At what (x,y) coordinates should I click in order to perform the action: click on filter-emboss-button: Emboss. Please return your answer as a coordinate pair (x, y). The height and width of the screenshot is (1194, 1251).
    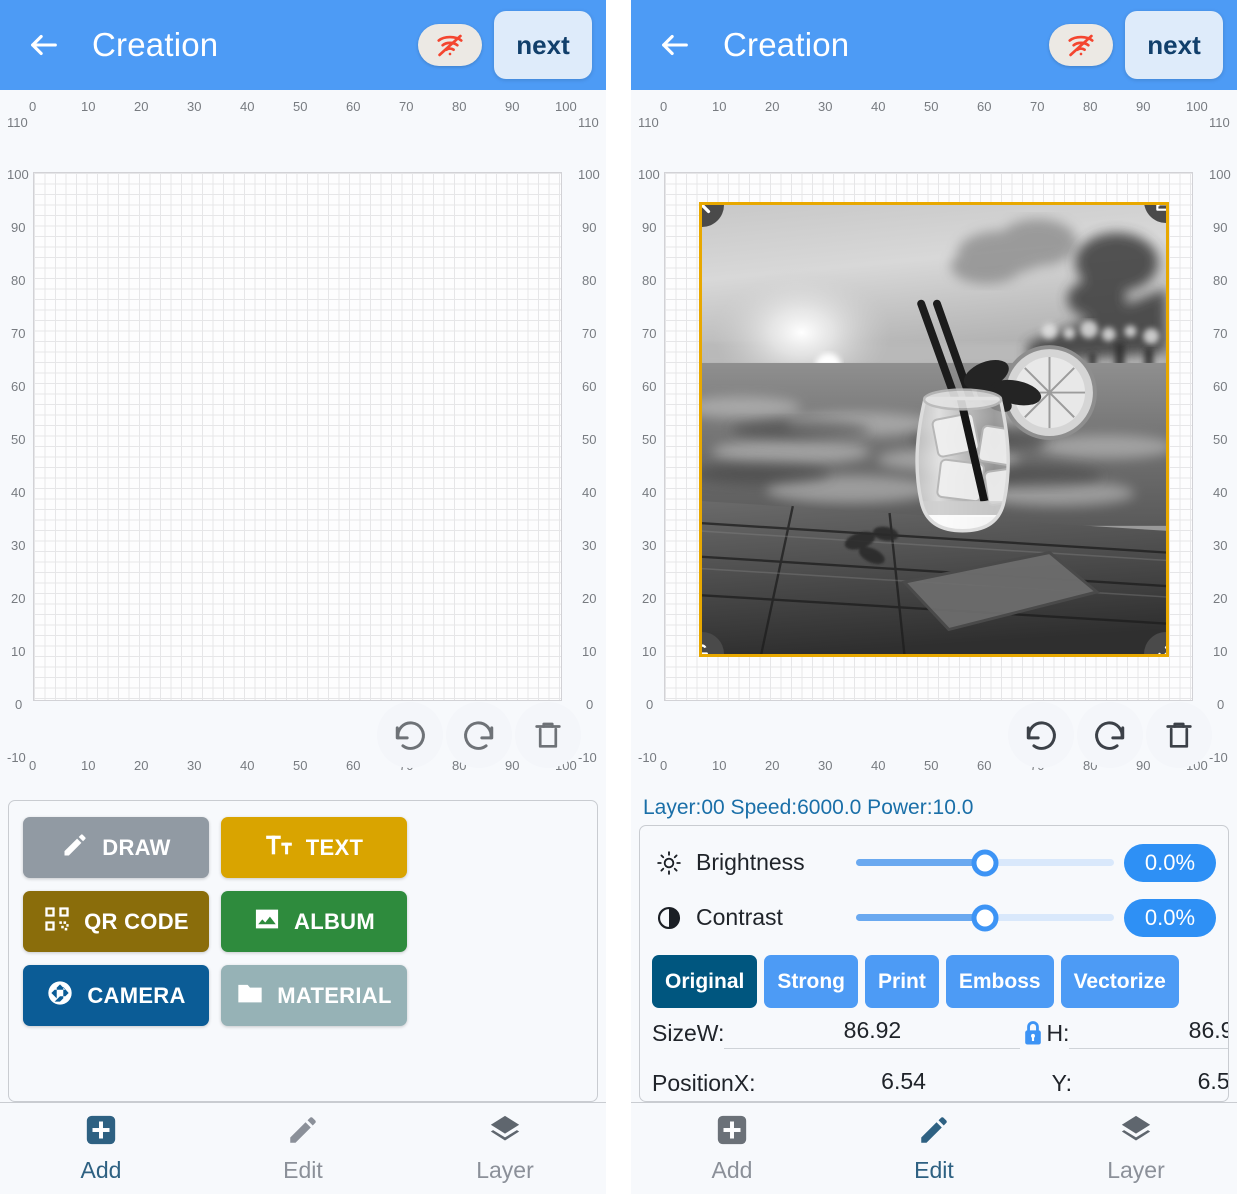
    Looking at the image, I should click on (999, 981).